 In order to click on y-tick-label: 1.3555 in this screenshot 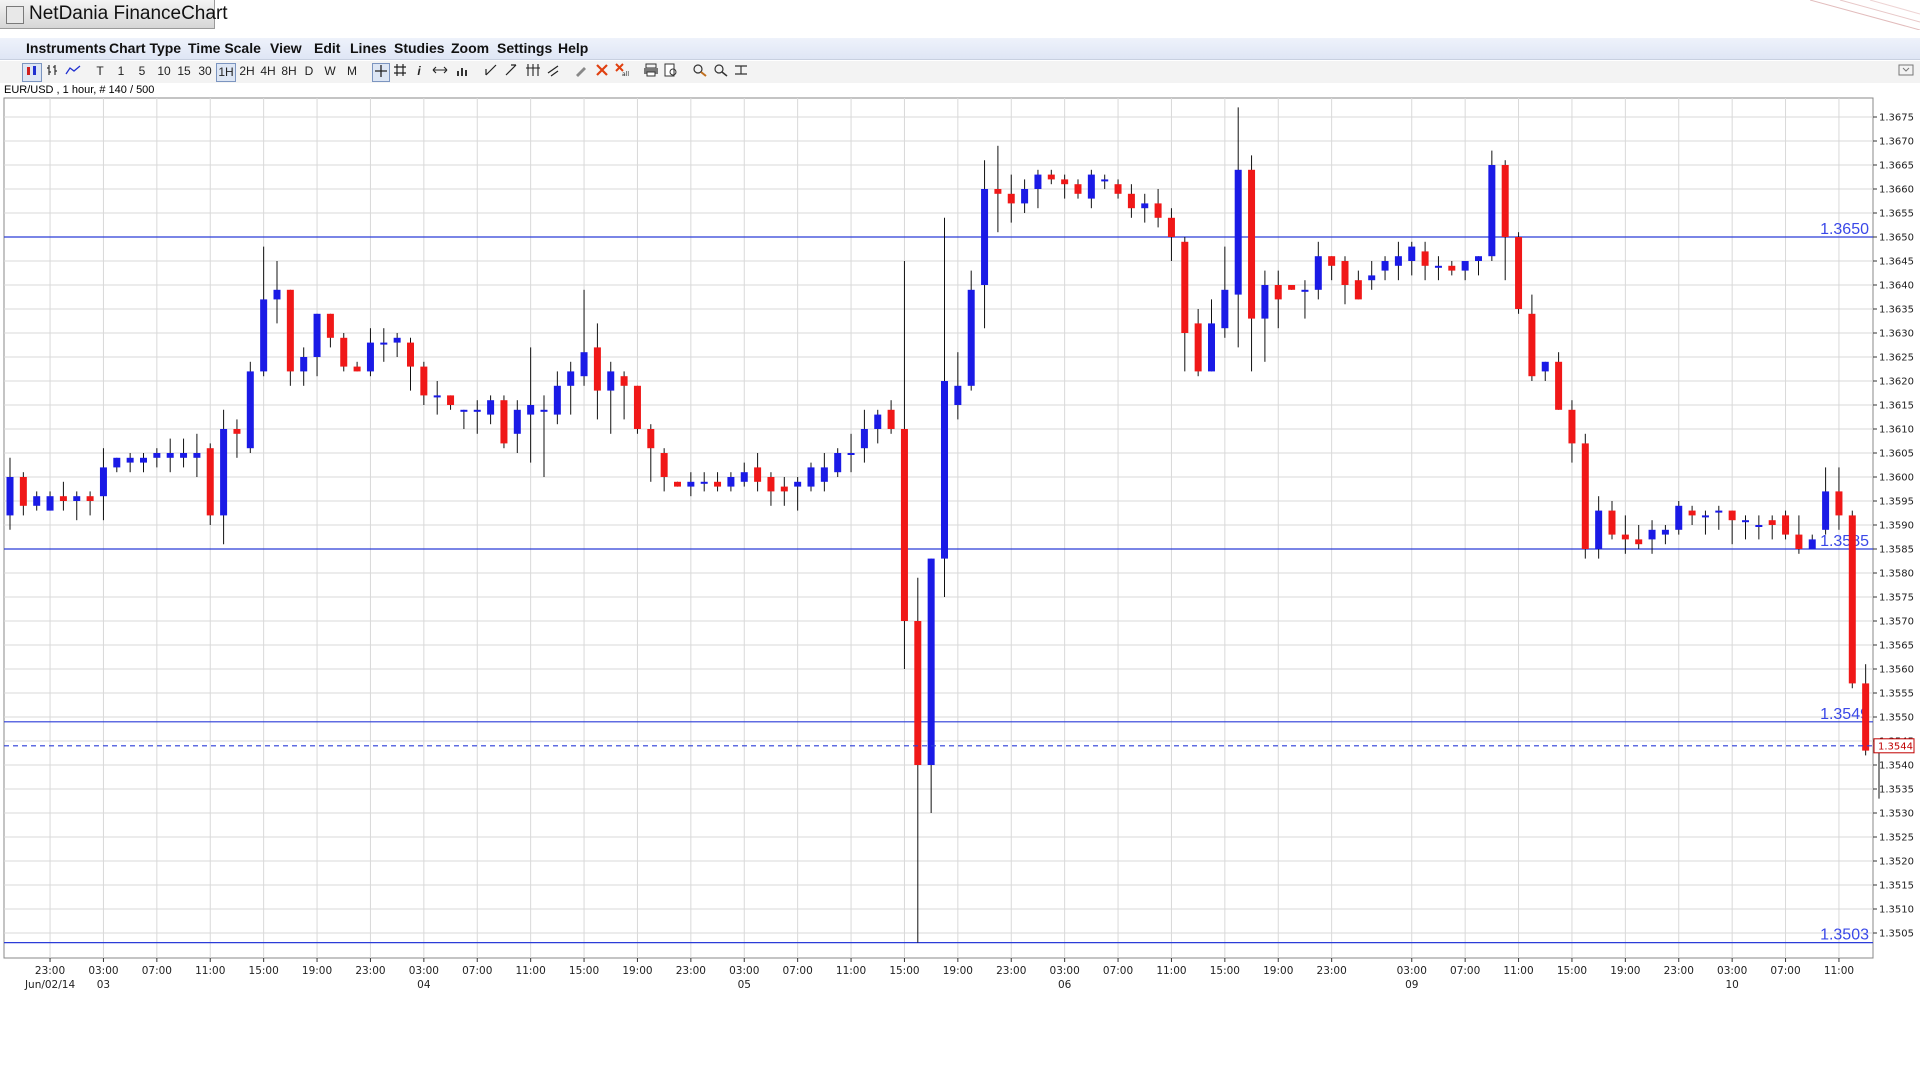, I will do `click(1896, 694)`.